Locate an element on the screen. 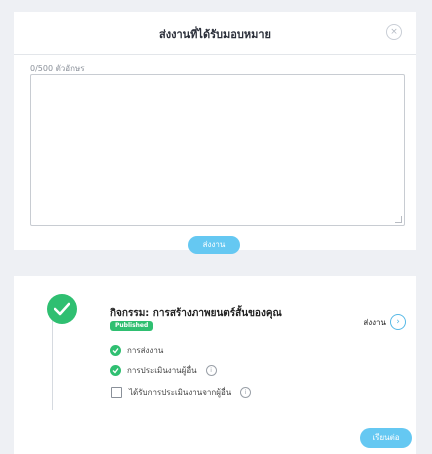 The width and height of the screenshot is (432, 454). step-received-review: ได้รับการประเมินงานจากผู้อื่น i is located at coordinates (181, 392).